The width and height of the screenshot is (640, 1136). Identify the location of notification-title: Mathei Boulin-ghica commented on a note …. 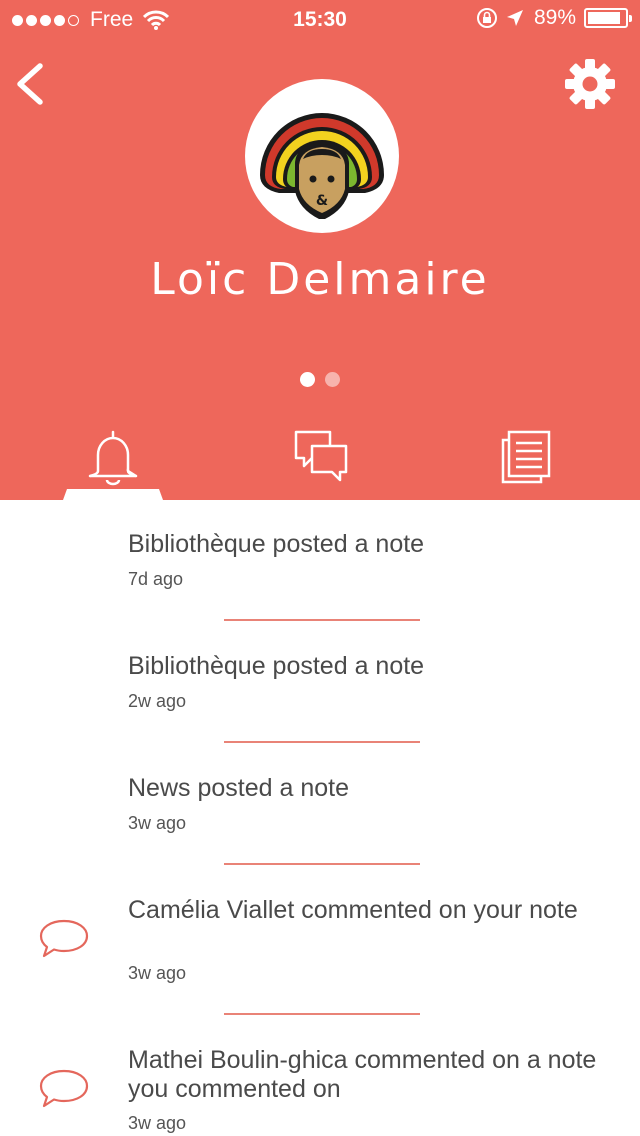
(362, 1074).